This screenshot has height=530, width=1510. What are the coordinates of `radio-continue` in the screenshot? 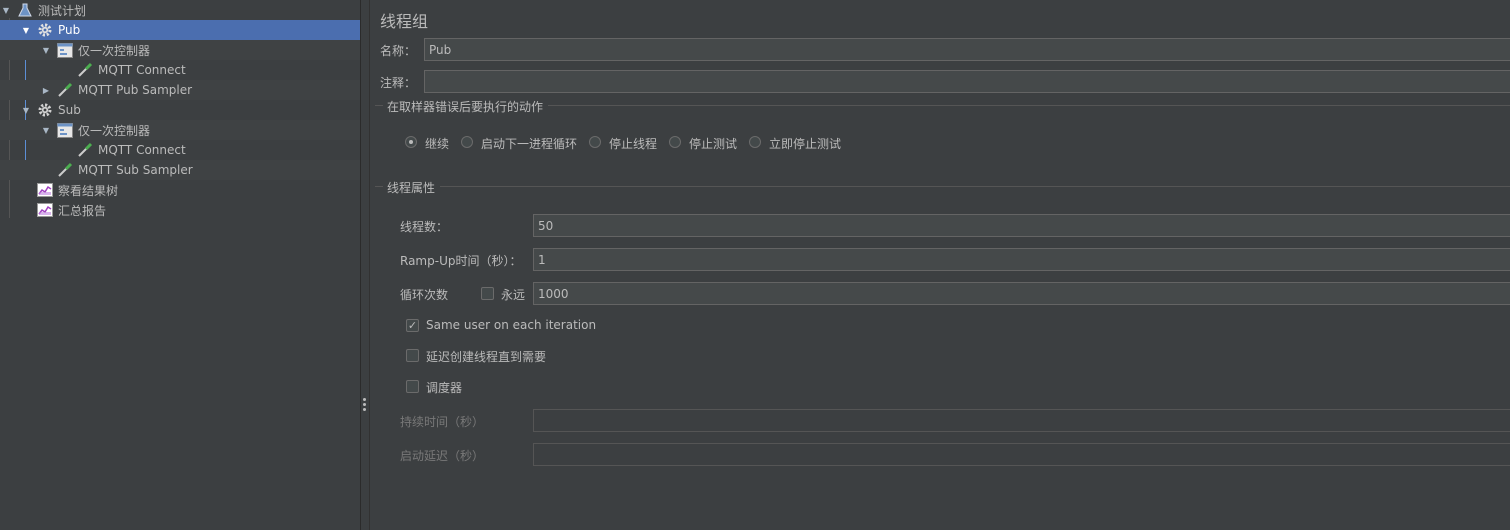 It's located at (411, 142).